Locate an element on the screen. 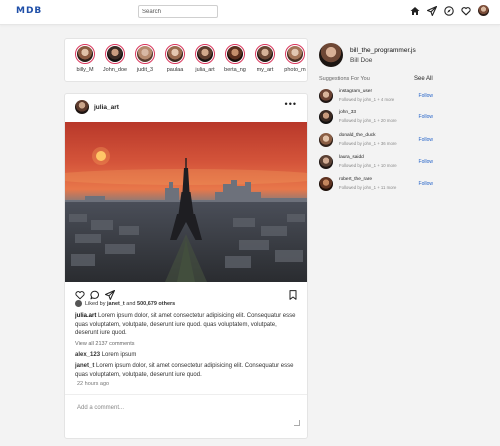 The height and width of the screenshot is (446, 500). suggestion-followed-by: Followed by john_1 + 10 more is located at coordinates (368, 165).